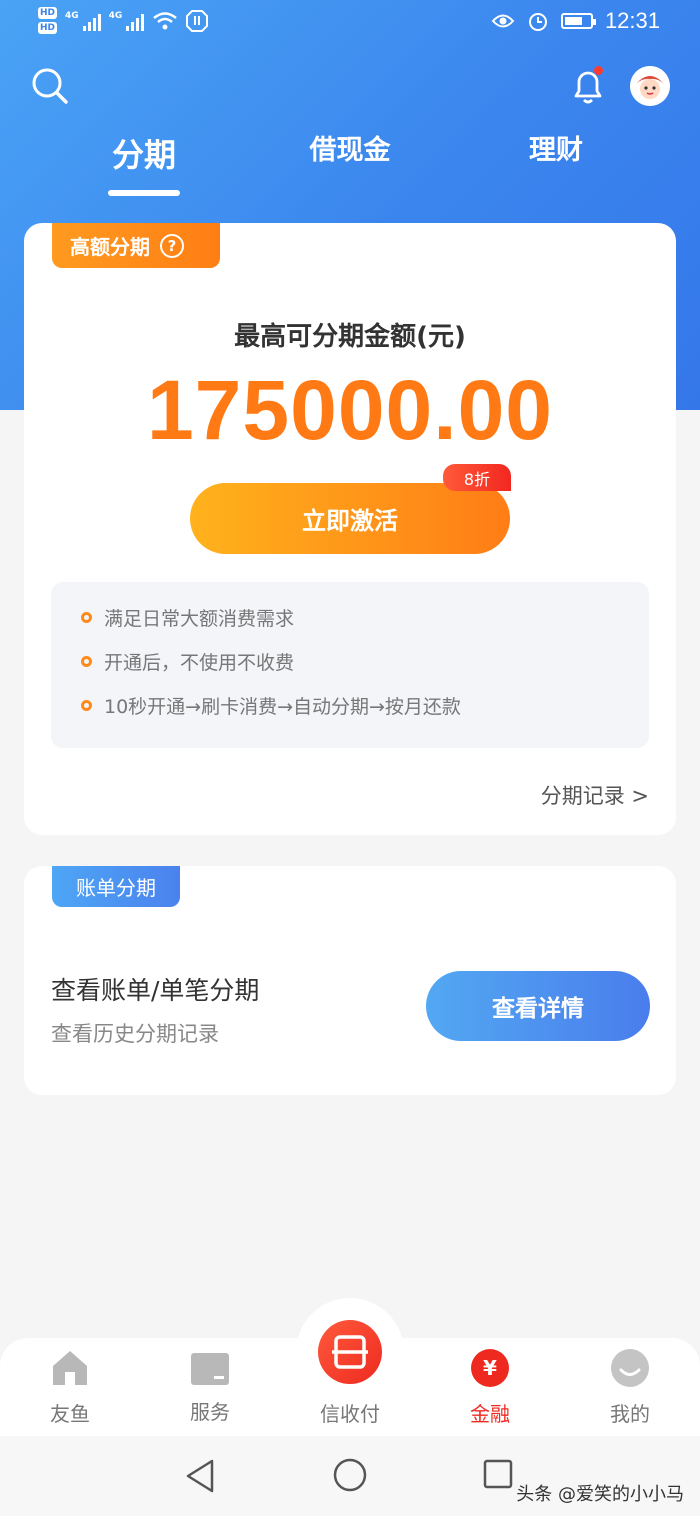  I want to click on scan-icon, so click(350, 1352).